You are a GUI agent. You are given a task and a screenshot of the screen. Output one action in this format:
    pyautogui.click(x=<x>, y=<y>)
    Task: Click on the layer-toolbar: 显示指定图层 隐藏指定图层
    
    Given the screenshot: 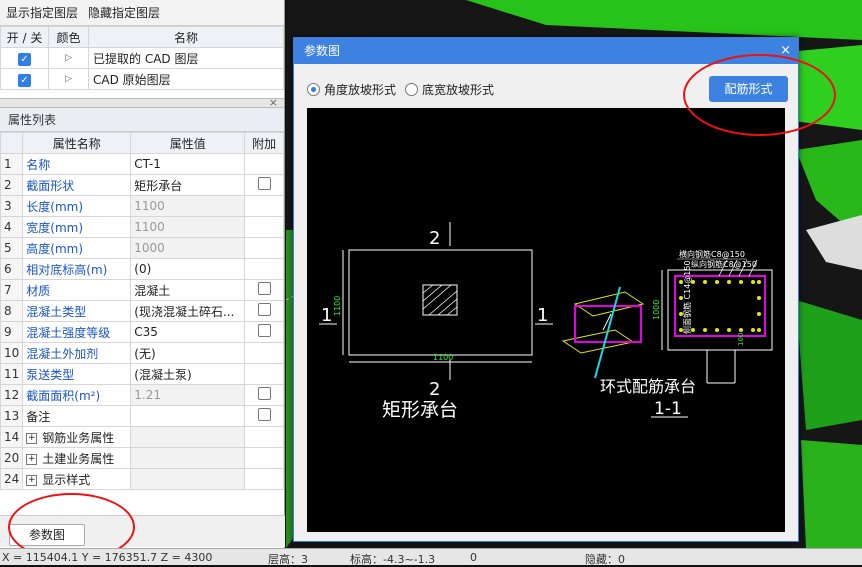 What is the action you would take?
    pyautogui.click(x=142, y=13)
    